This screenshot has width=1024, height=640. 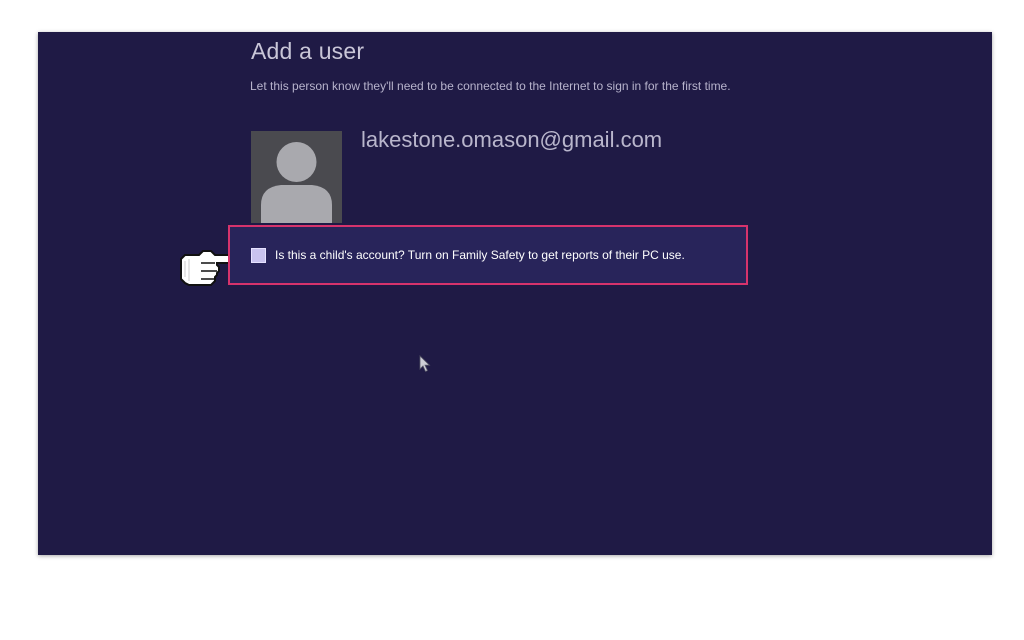 What do you see at coordinates (308, 51) in the screenshot?
I see `page-title: Add a user` at bounding box center [308, 51].